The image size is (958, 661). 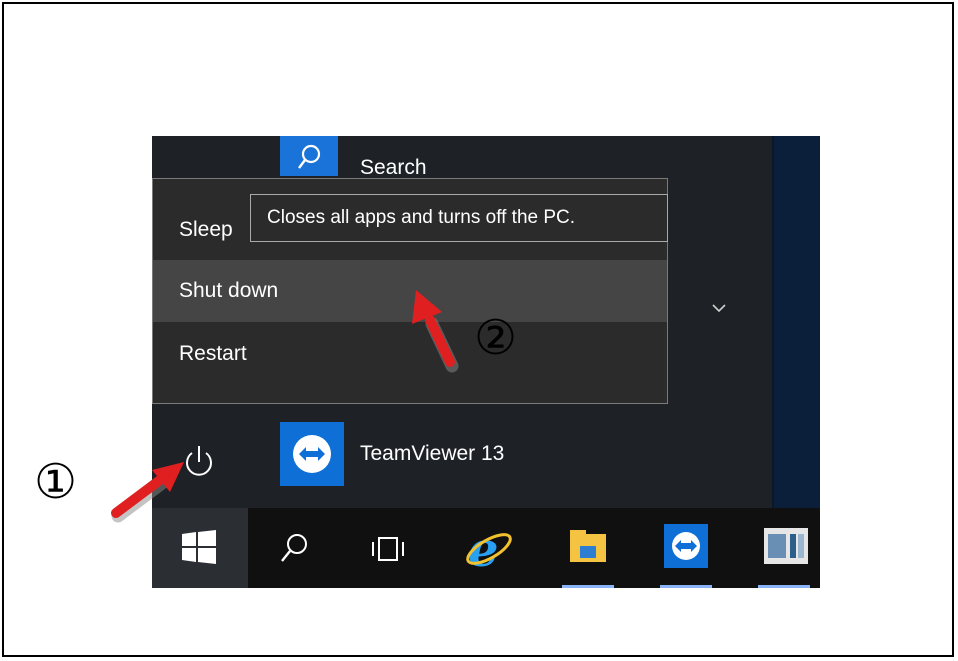 I want to click on internet-explorer-icon: e, so click(x=489, y=549).